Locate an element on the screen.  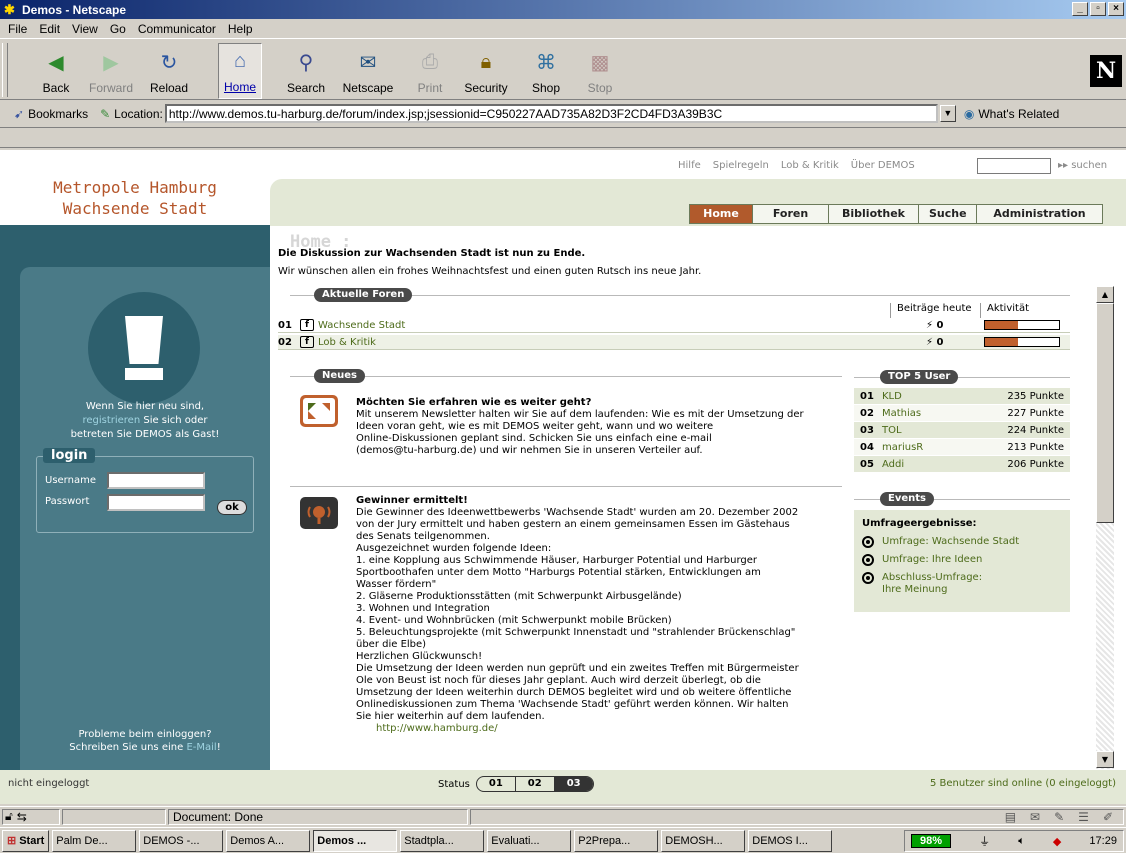
start-button: ⊞ Start is located at coordinates (26, 840).